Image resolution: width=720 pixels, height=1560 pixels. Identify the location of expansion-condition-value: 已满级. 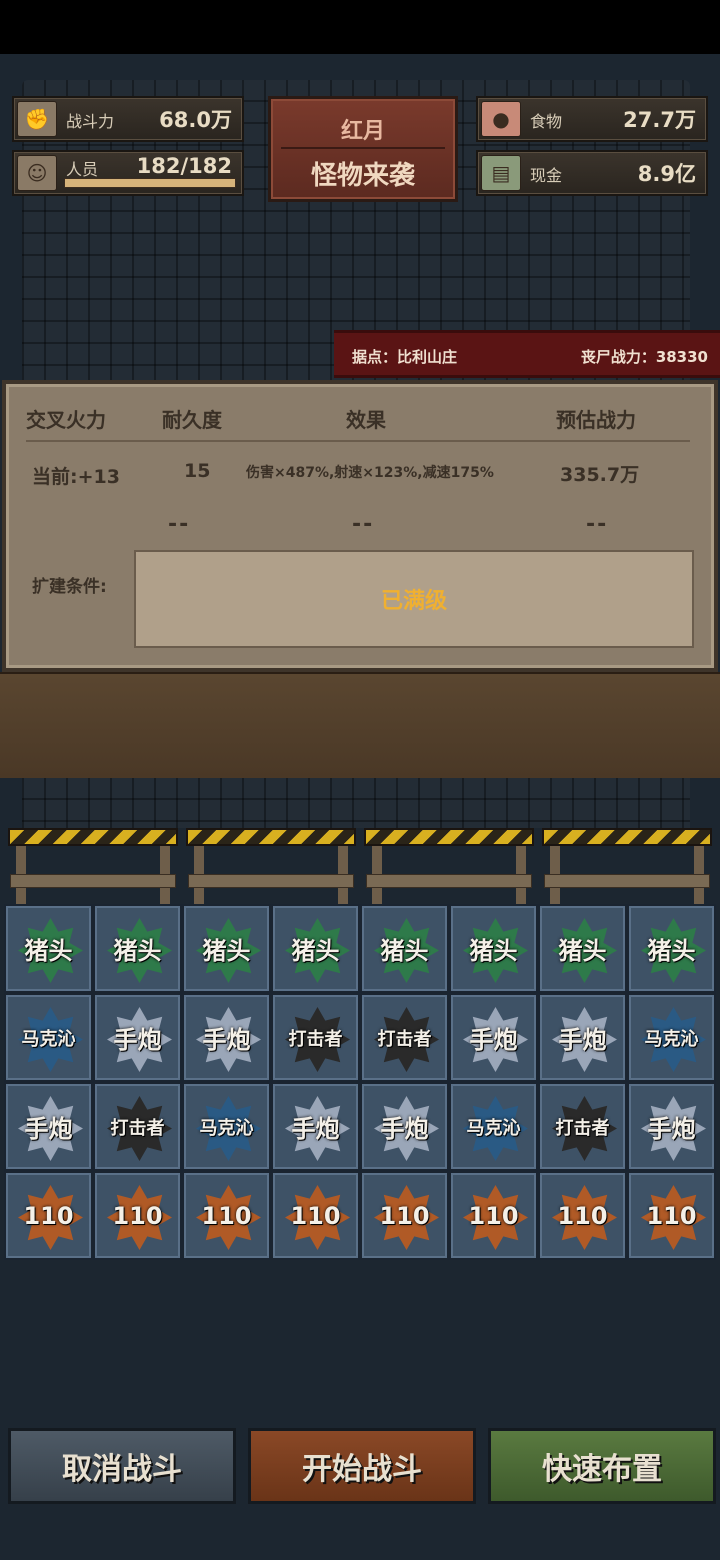
(414, 599).